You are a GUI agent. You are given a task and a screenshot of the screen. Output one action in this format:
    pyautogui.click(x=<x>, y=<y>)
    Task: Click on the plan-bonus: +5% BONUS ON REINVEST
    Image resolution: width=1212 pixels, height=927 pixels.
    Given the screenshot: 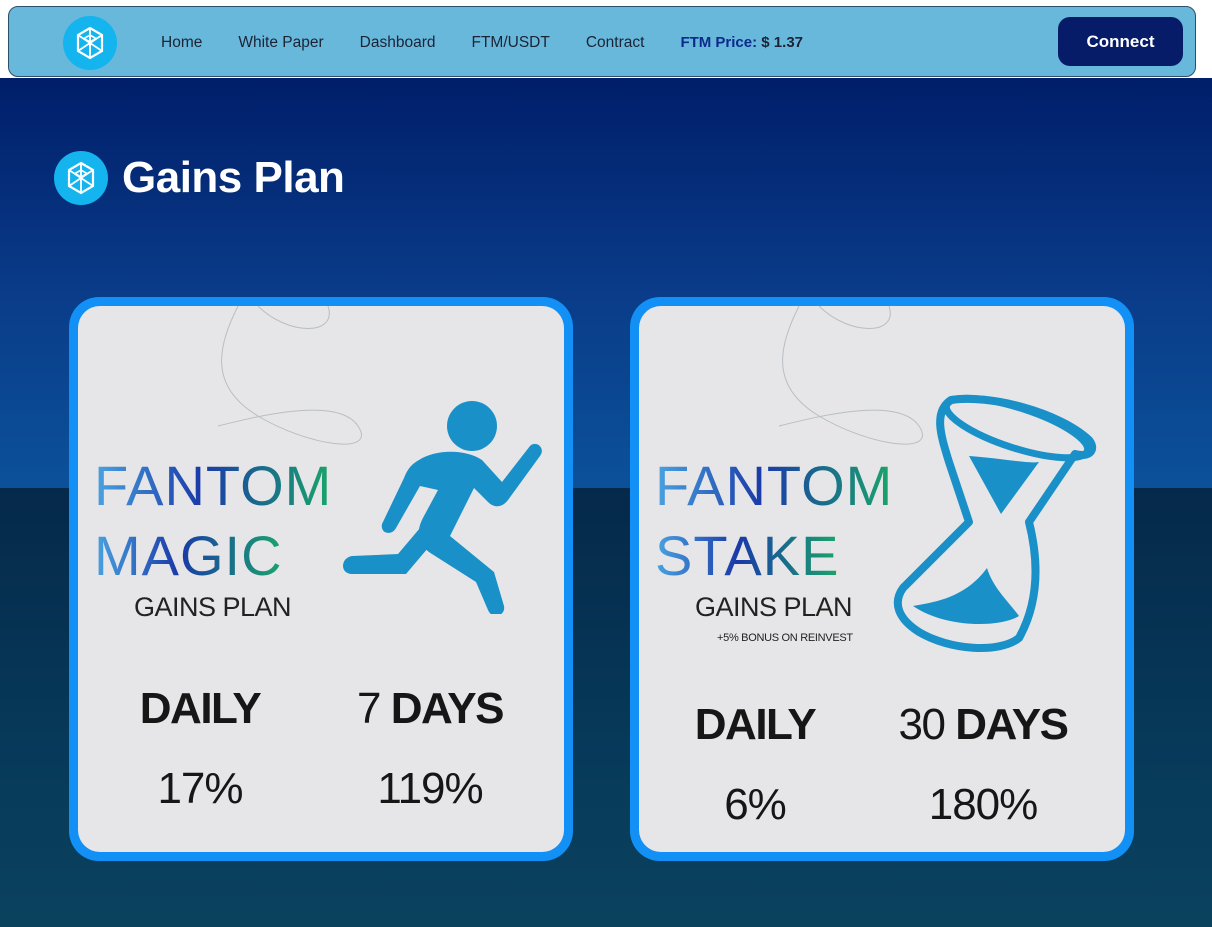 What is the action you would take?
    pyautogui.click(x=785, y=638)
    